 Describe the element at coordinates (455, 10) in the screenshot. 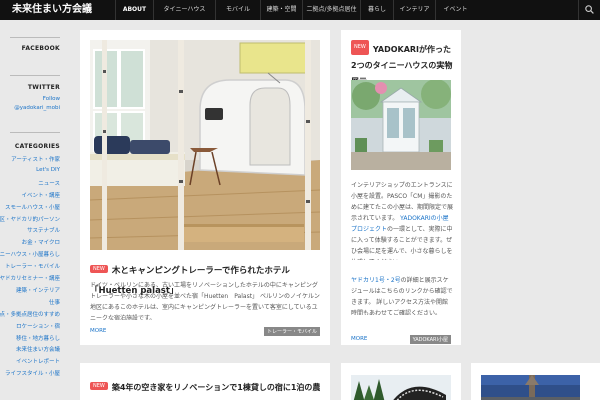

I see `nav-event: イベント` at that location.